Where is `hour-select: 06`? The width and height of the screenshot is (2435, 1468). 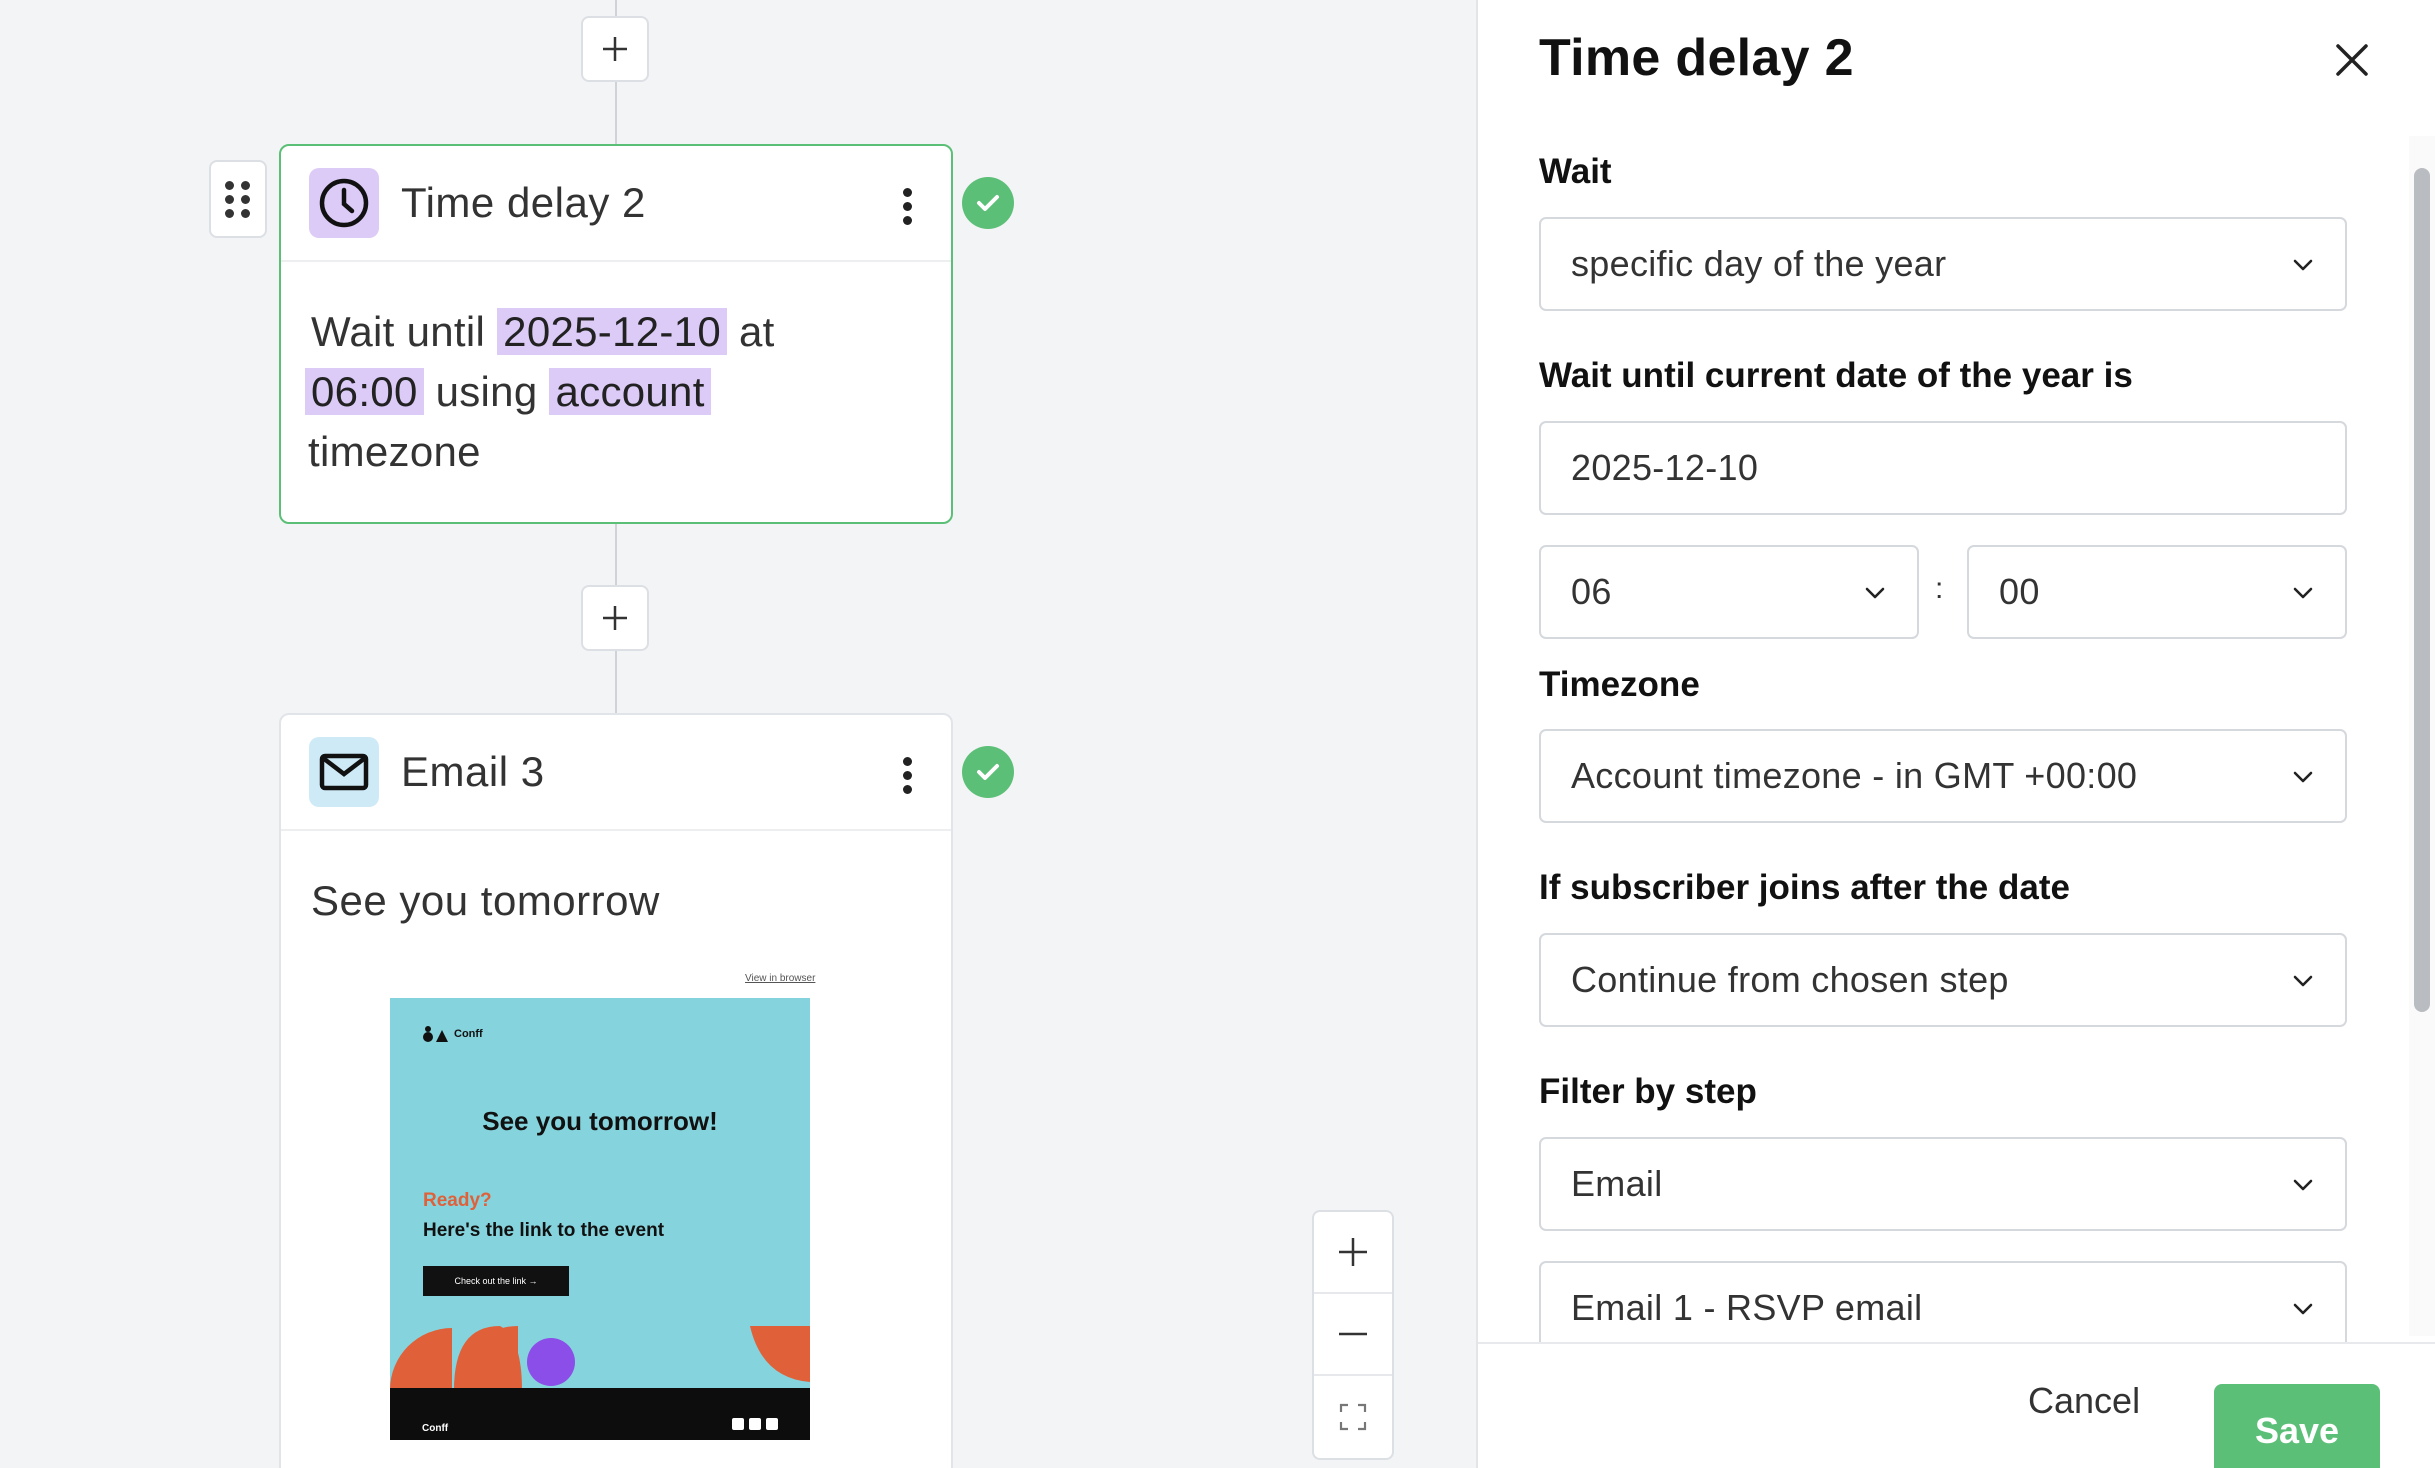 hour-select: 06 is located at coordinates (1729, 592).